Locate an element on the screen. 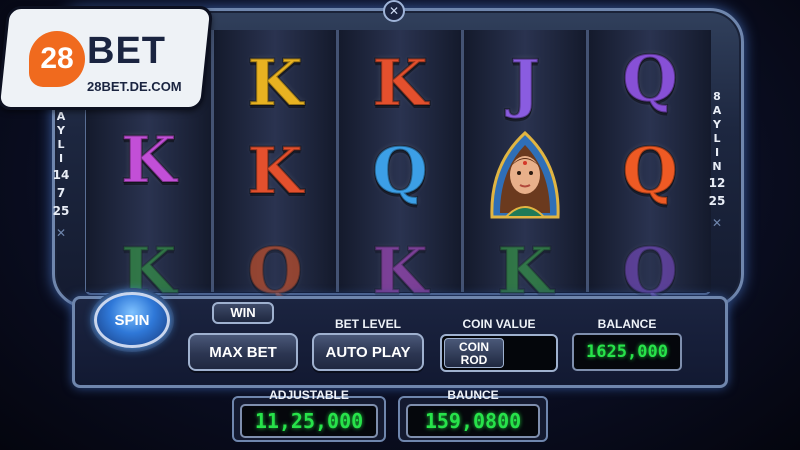  reel-5: Q Q Q is located at coordinates (648, 167).